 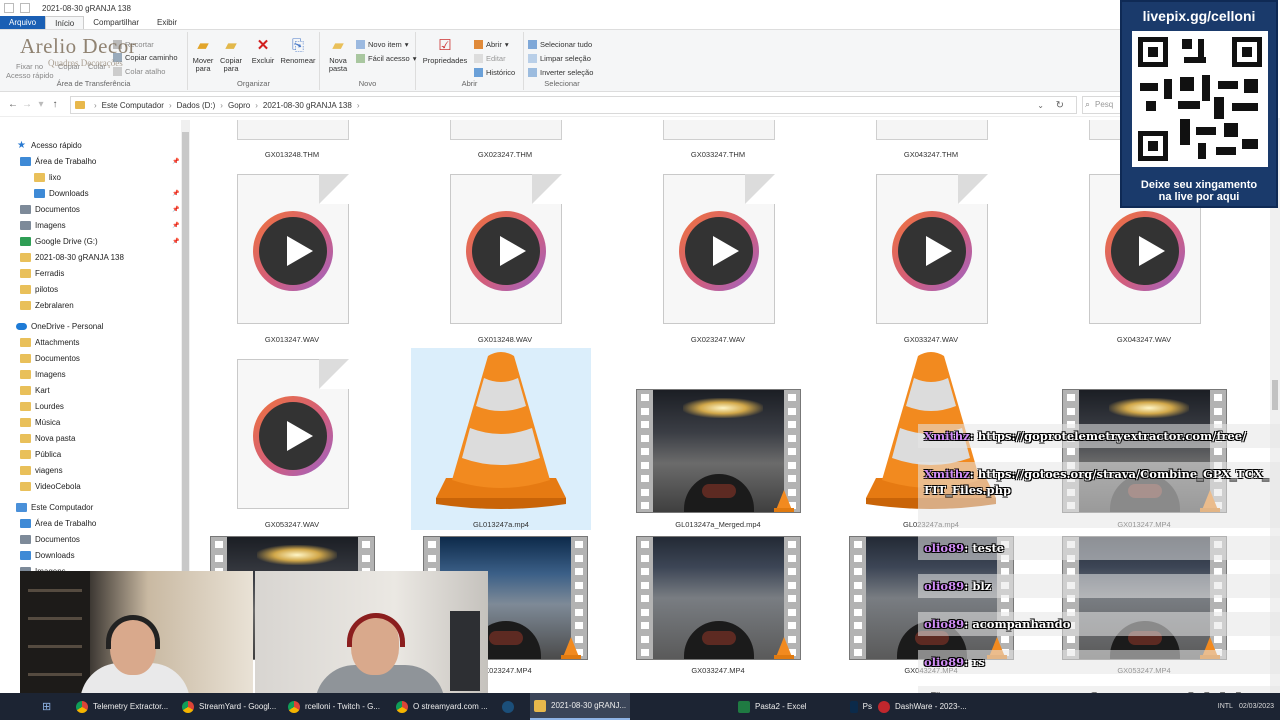 What do you see at coordinates (292, 439) in the screenshot?
I see `file-tile: GX053247.WAV` at bounding box center [292, 439].